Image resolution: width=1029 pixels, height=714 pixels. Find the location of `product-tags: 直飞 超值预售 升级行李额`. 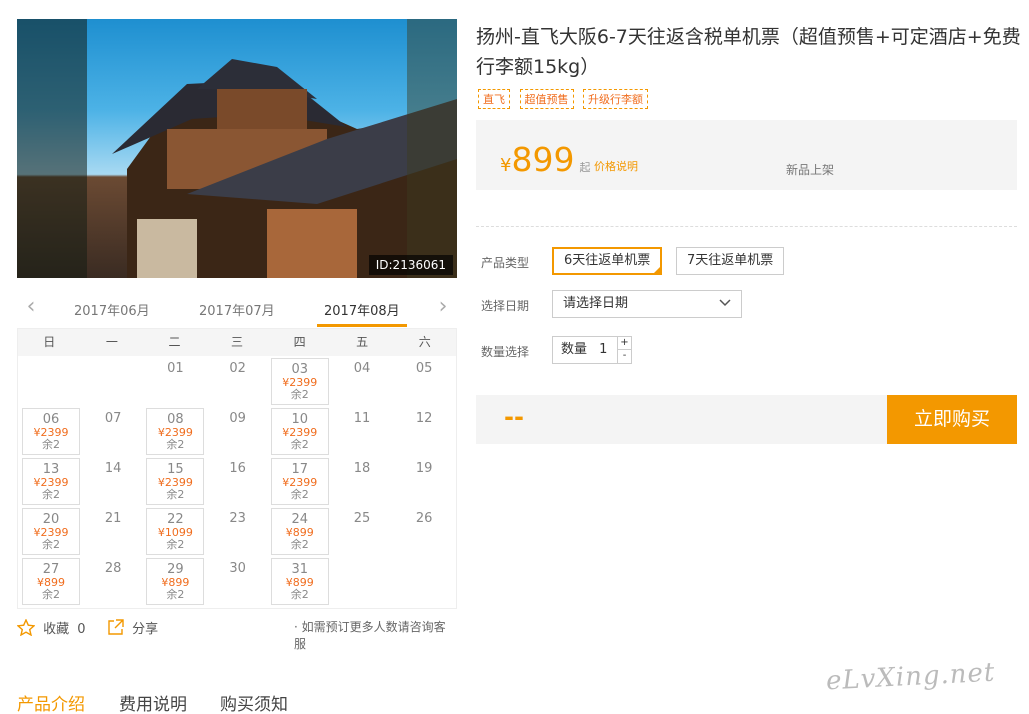

product-tags: 直飞 超值预售 升级行李额 is located at coordinates (566, 99).